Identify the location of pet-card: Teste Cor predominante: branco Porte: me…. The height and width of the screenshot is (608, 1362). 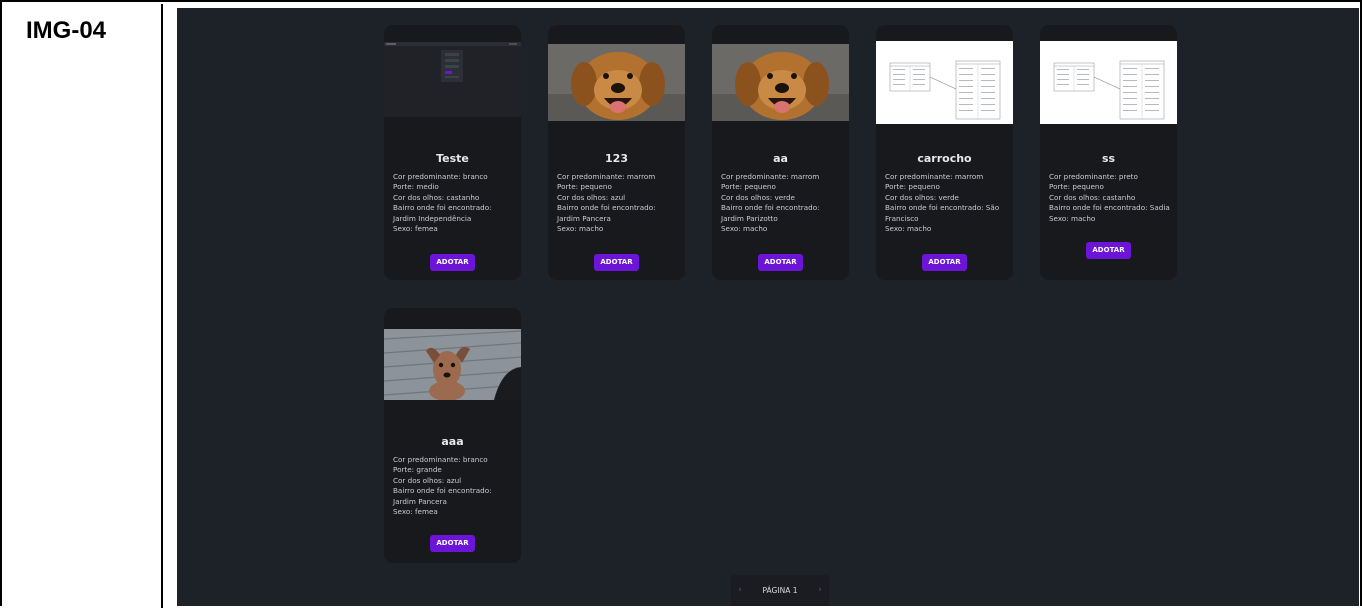
(452, 152).